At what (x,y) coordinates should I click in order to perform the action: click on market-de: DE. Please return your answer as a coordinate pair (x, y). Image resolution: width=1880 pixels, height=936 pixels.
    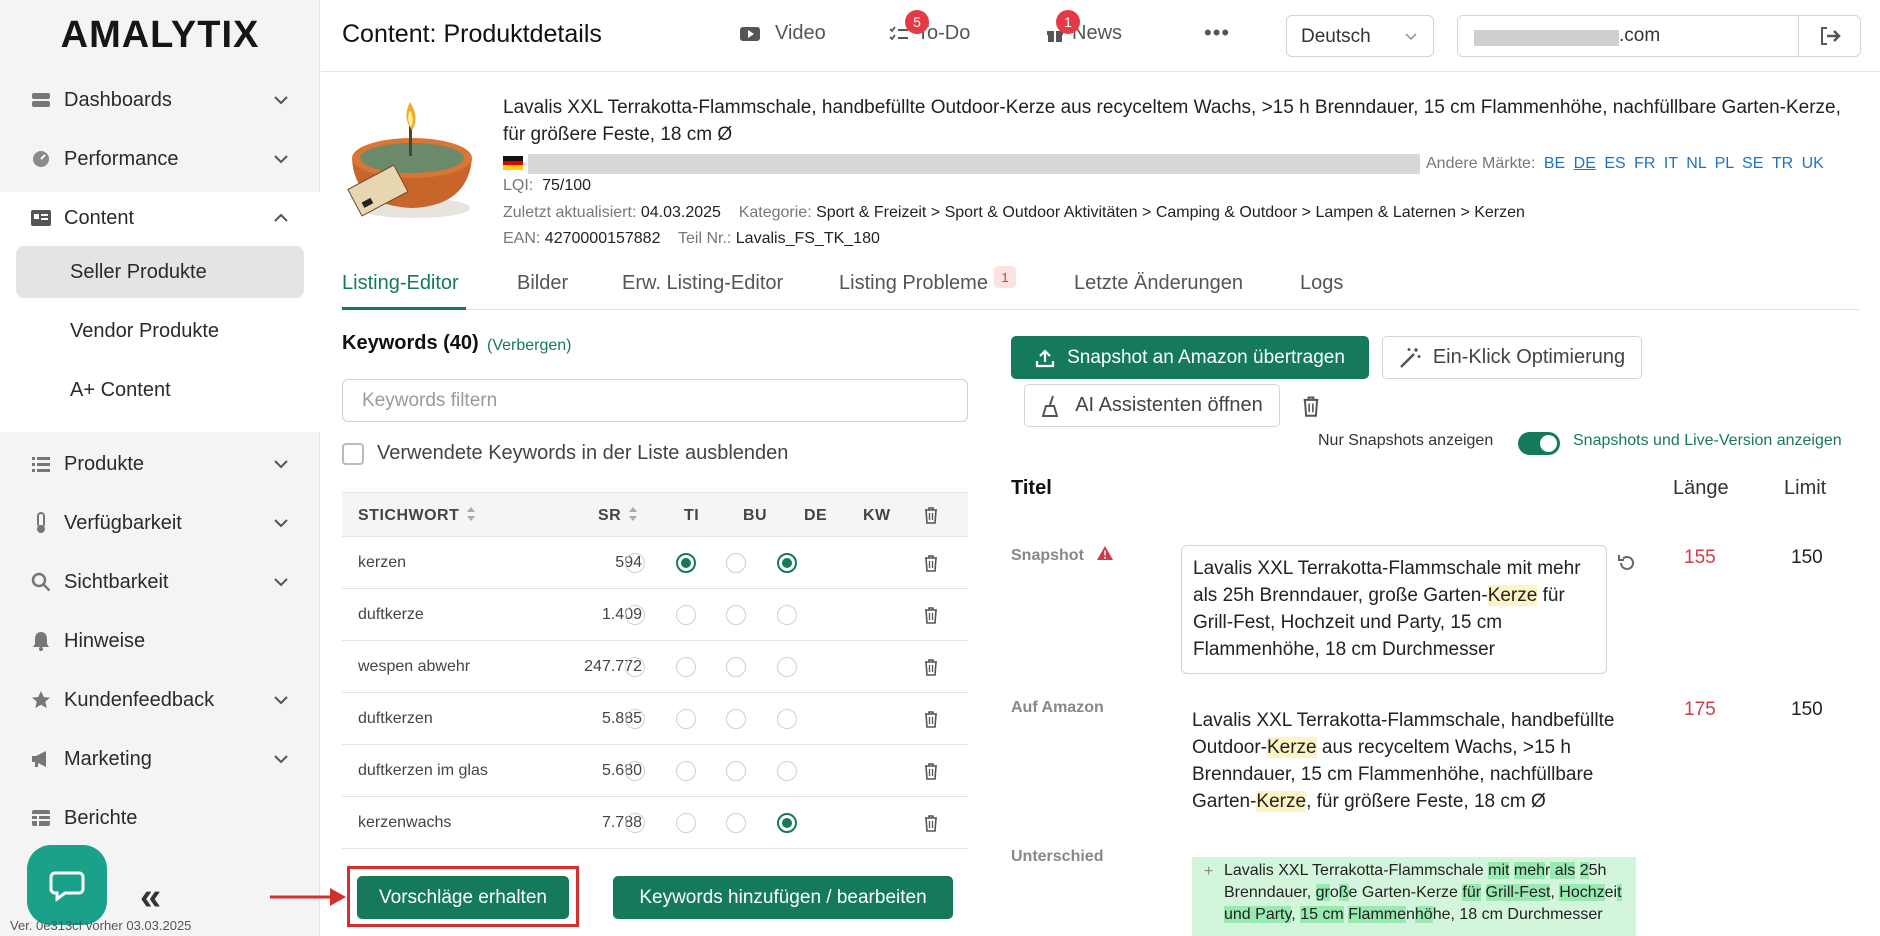
    Looking at the image, I should click on (1585, 163).